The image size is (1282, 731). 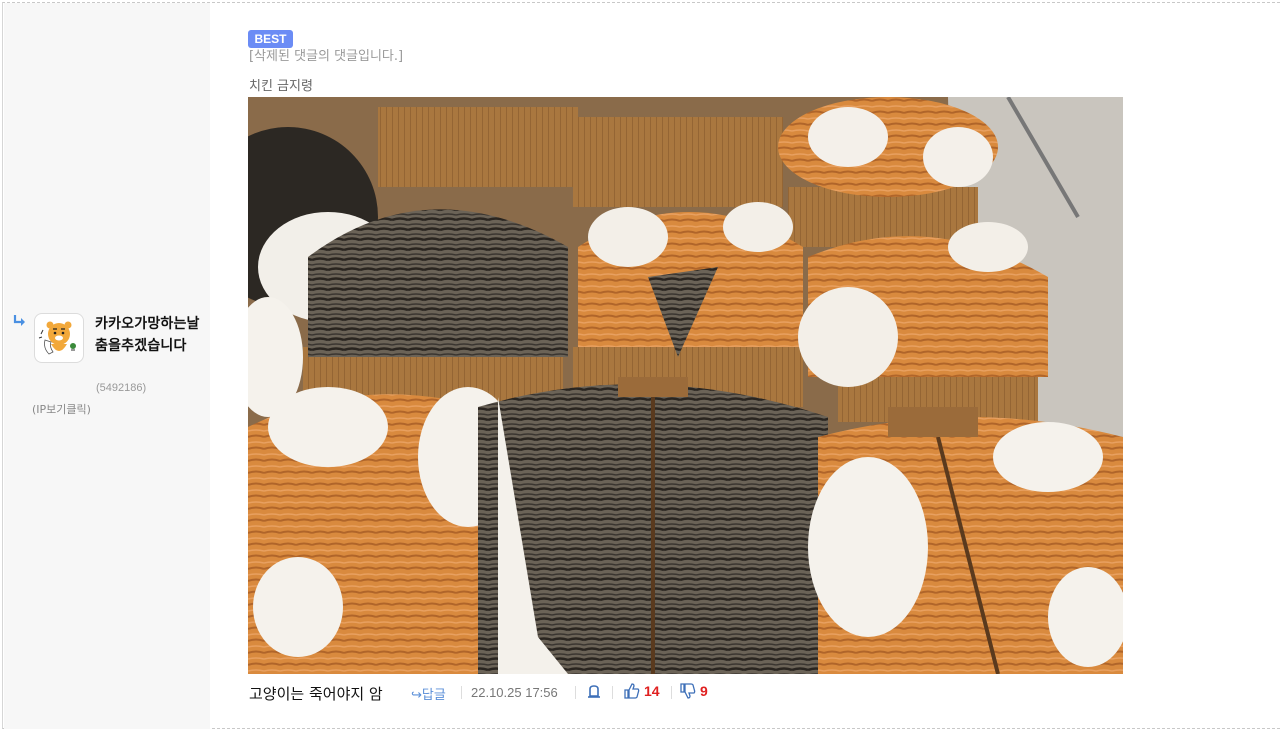 I want to click on avatar, so click(x=59, y=338).